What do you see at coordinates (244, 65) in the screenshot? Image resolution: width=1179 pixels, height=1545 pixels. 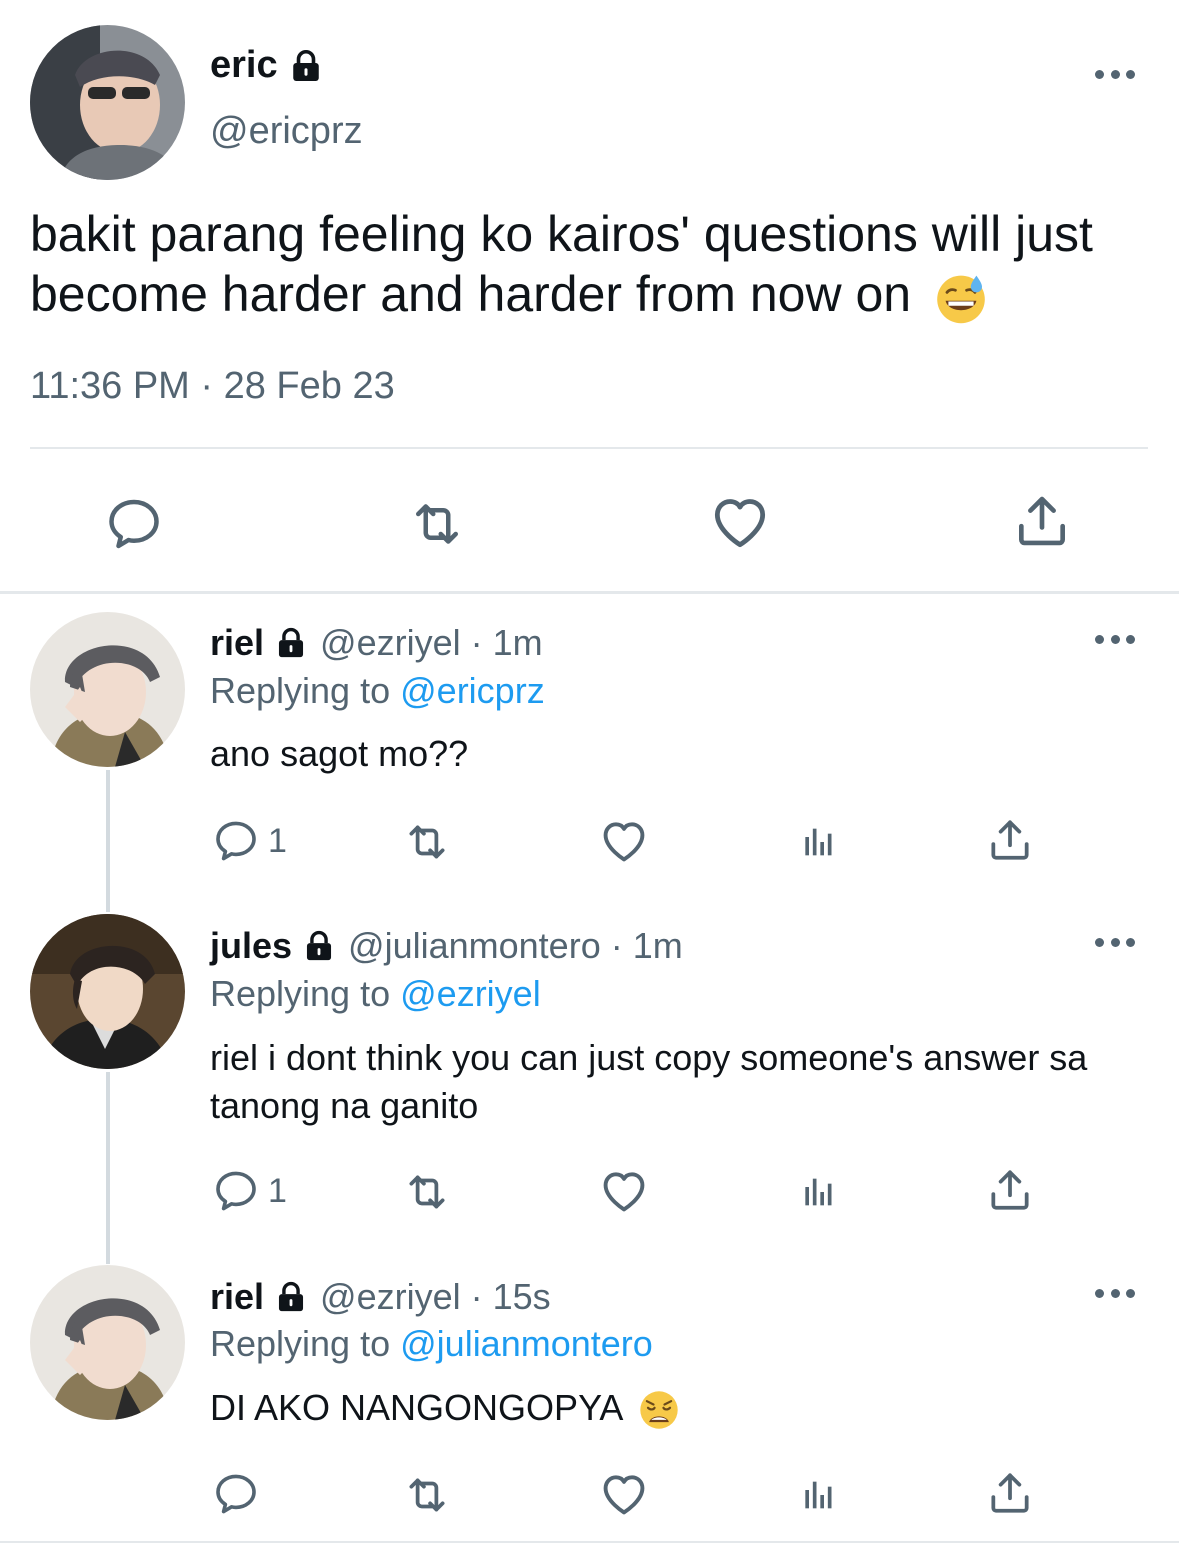 I see `main-name-text: eric` at bounding box center [244, 65].